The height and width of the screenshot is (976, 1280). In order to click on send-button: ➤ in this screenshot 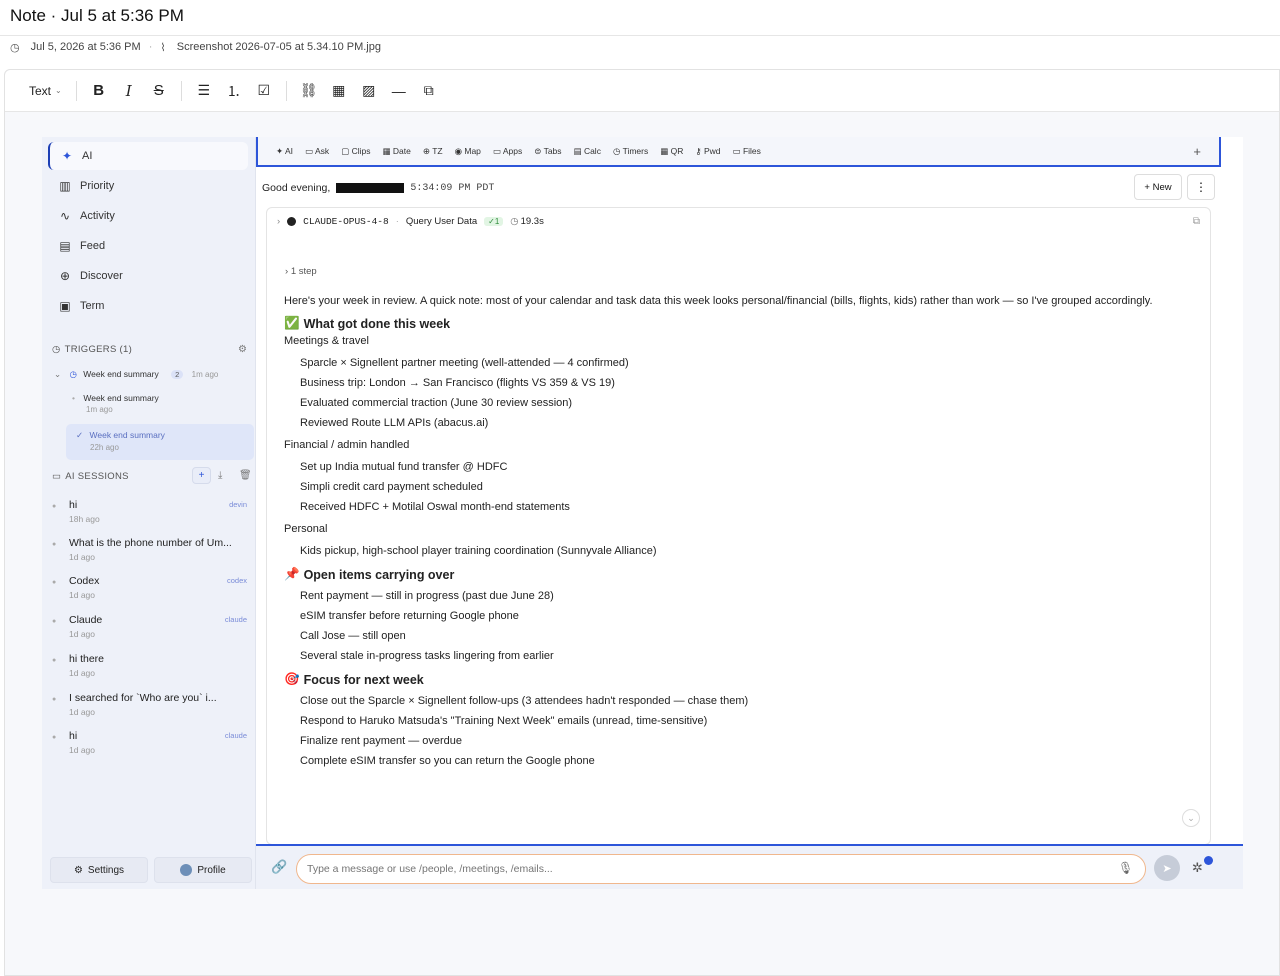, I will do `click(1167, 868)`.